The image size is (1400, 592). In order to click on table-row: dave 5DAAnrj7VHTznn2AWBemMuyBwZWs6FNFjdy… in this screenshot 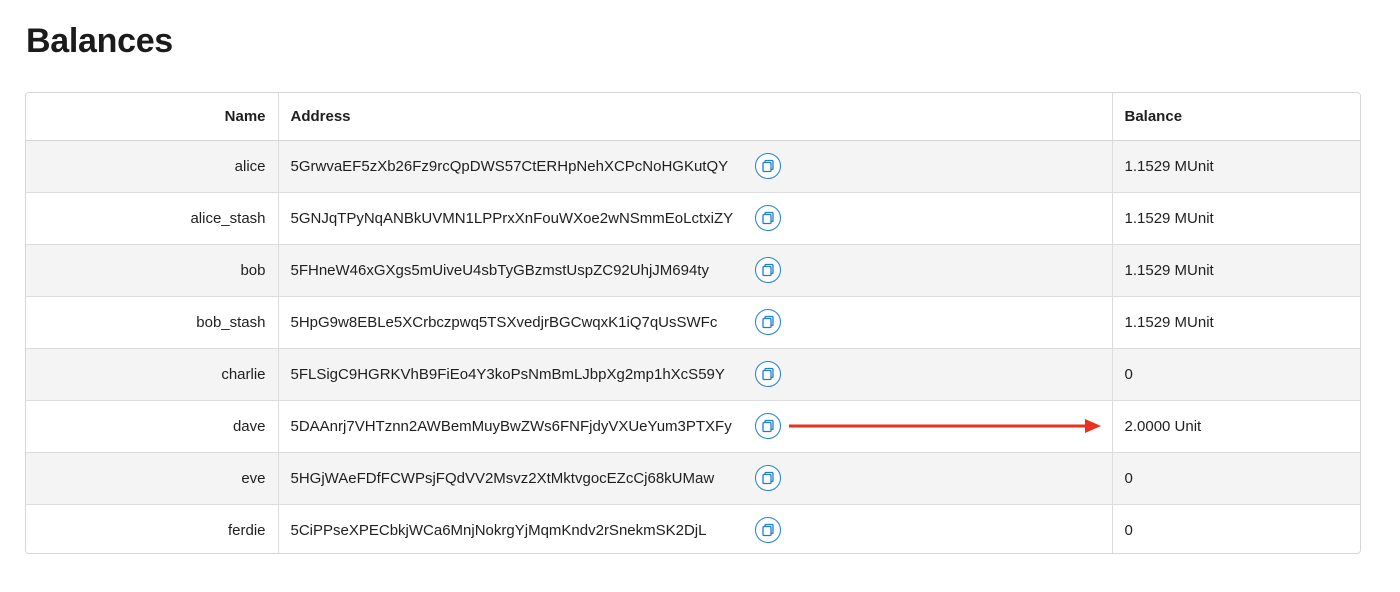, I will do `click(693, 425)`.